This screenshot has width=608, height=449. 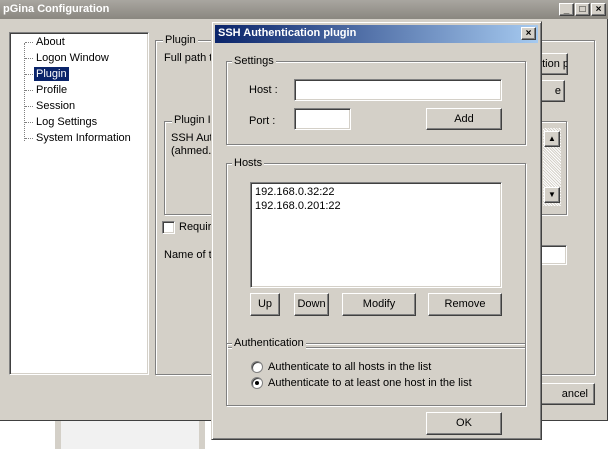 I want to click on plugin-info-line: (ahmed., so click(x=191, y=151).